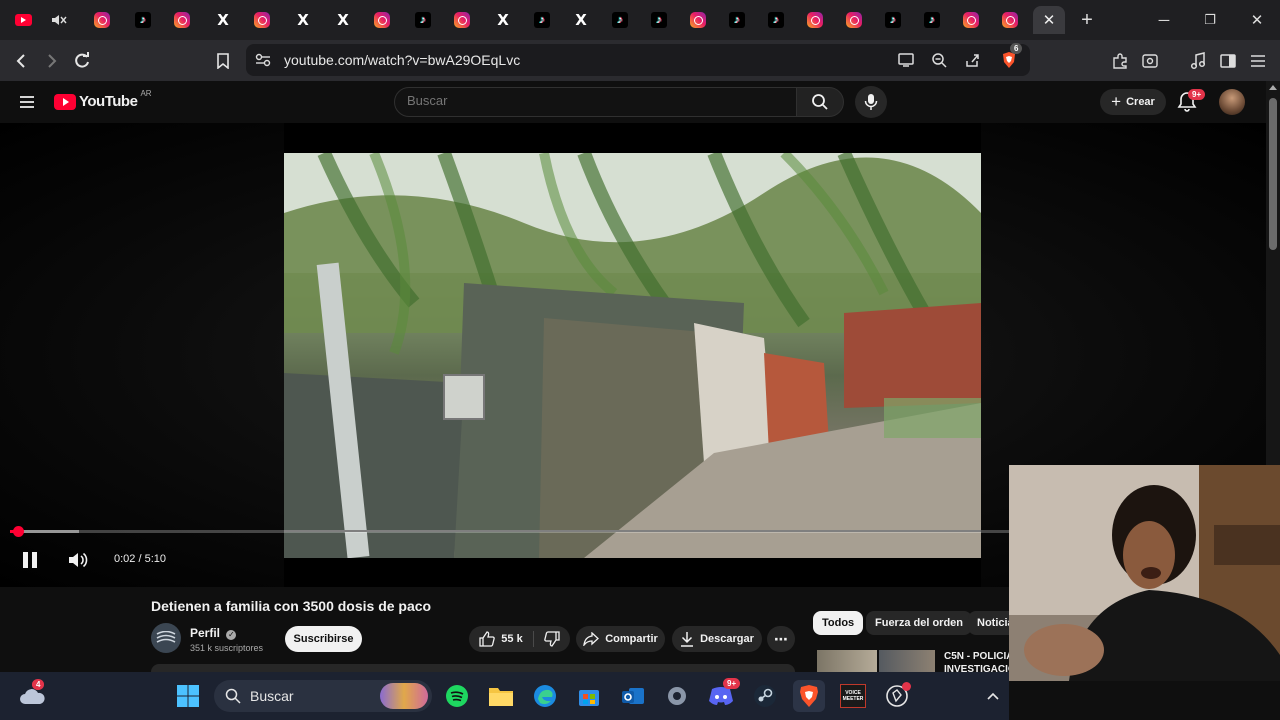 The width and height of the screenshot is (1280, 720). Describe the element at coordinates (323, 639) in the screenshot. I see `subscribe-button: Suscribirse` at that location.